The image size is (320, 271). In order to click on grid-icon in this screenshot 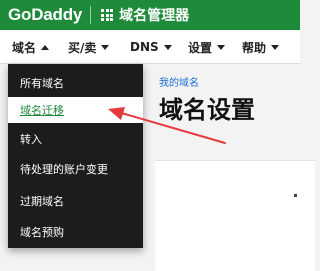, I will do `click(107, 15)`.